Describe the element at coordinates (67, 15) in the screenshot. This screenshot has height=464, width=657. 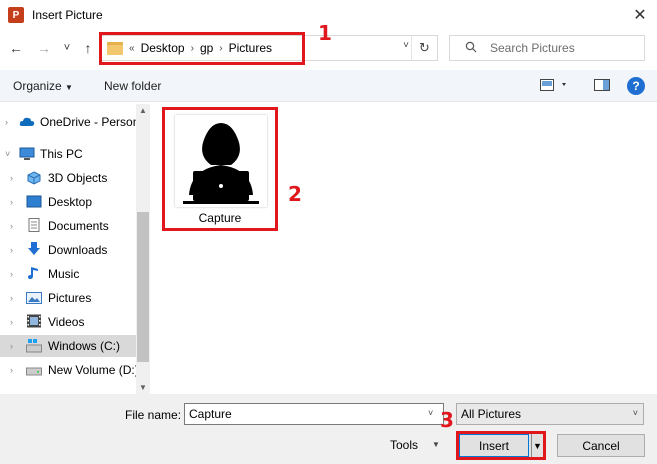
I see `window-title: Insert Picture` at that location.